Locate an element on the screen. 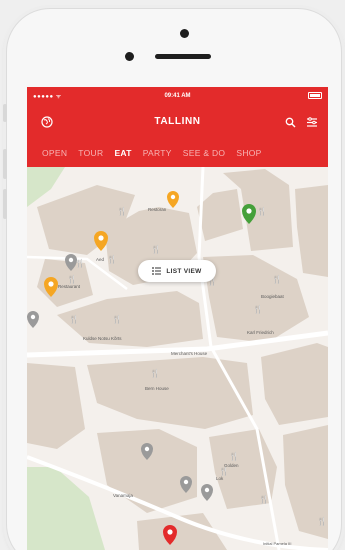 This screenshot has width=345, height=550. filter-menu-icon is located at coordinates (312, 124).